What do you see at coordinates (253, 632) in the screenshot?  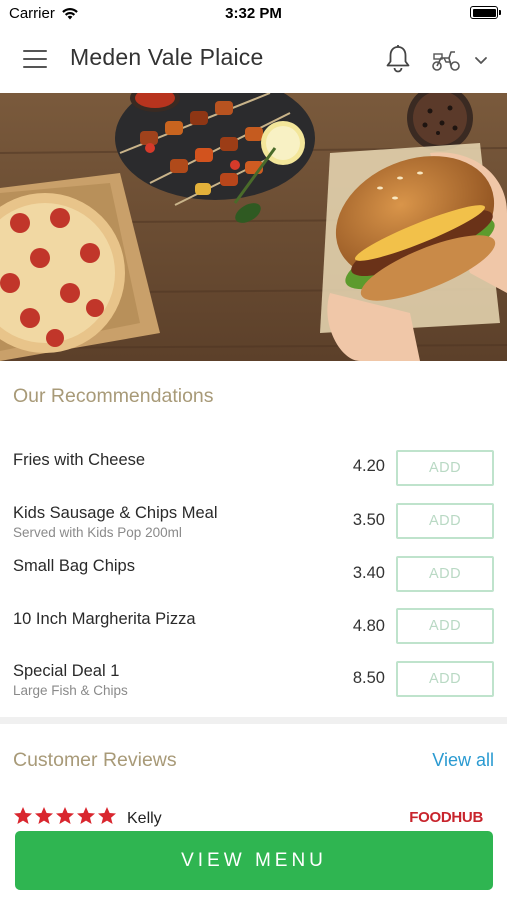 I see `recommendation-item: 10 Inch Margherita Pizza 4.80 ADD` at bounding box center [253, 632].